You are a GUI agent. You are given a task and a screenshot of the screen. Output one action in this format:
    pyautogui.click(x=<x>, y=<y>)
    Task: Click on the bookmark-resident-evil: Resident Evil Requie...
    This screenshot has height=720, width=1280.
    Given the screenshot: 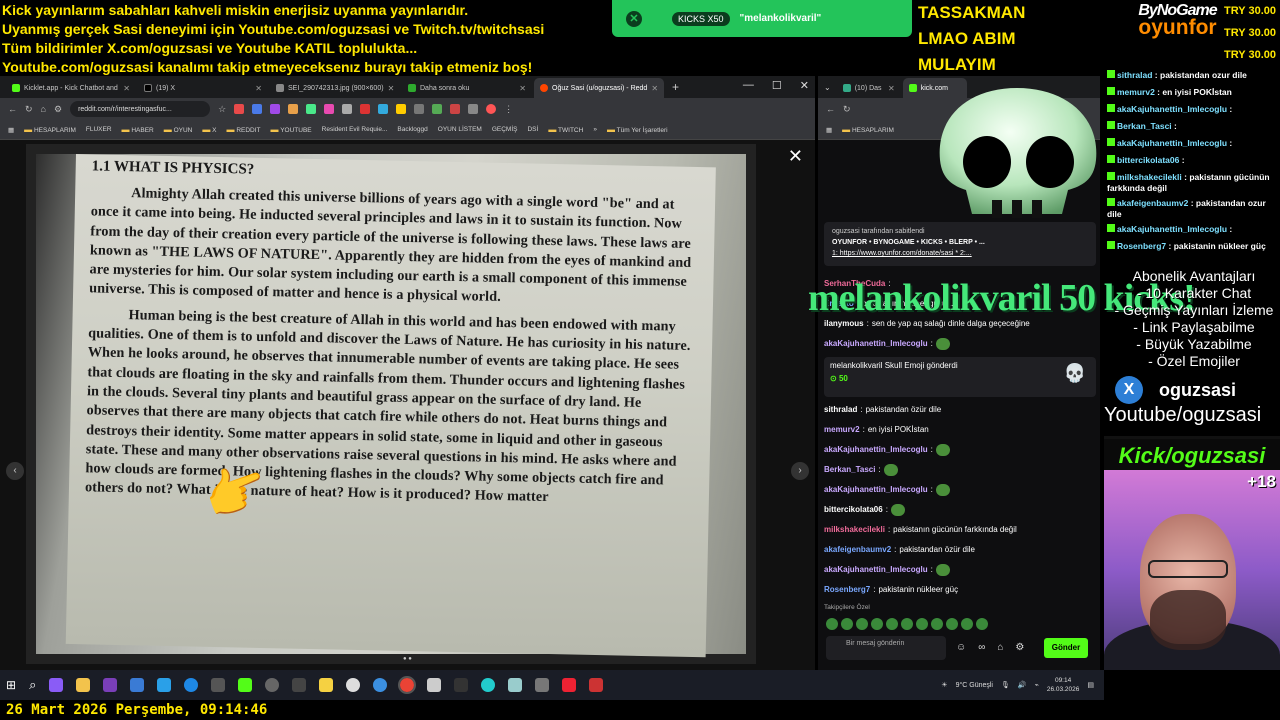 What is the action you would take?
    pyautogui.click(x=355, y=129)
    